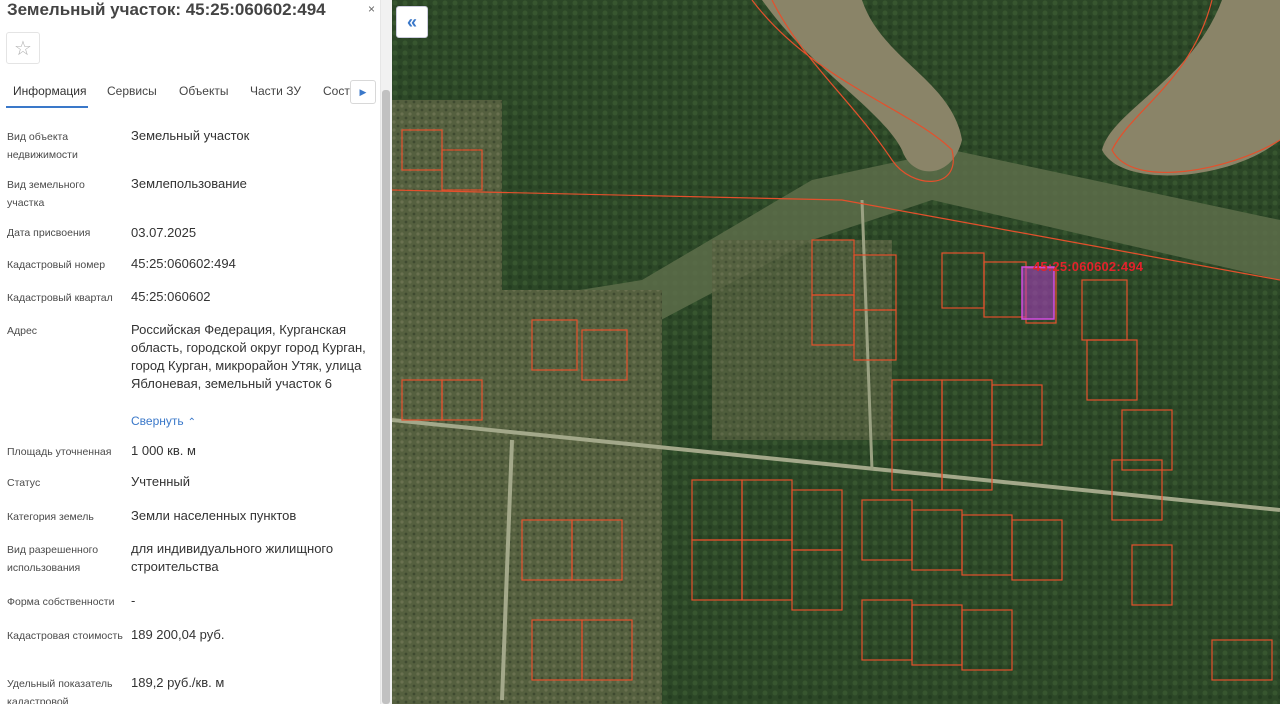  What do you see at coordinates (60, 691) in the screenshot?
I see `label-specific-value: Удельный показатель кадастровой` at bounding box center [60, 691].